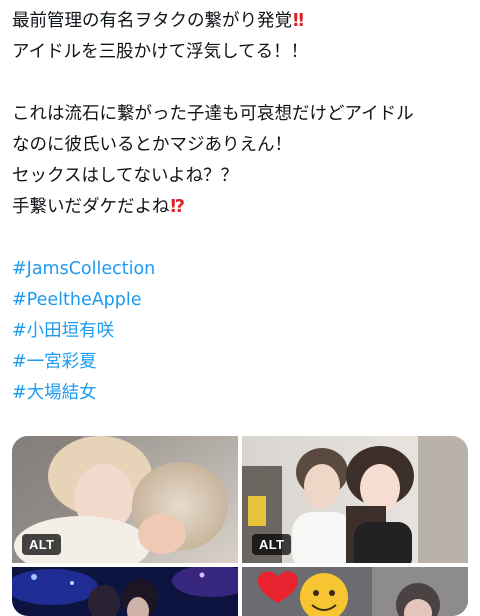 Image resolution: width=480 pixels, height=616 pixels. I want to click on post-text-line: 手繋いだダケだよね⁉, so click(242, 207).